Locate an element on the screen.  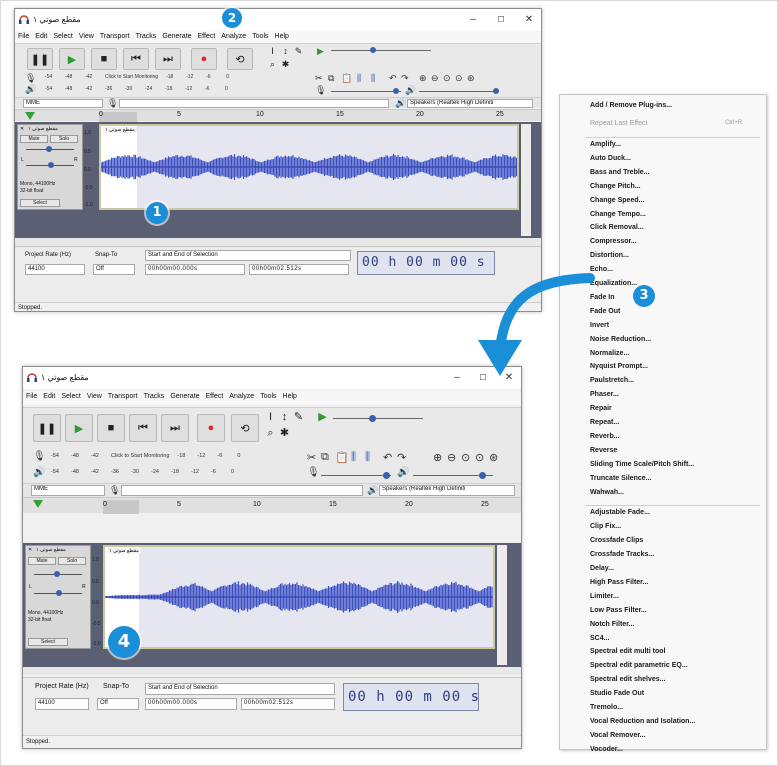
pan-thumb is located at coordinates (51, 165).